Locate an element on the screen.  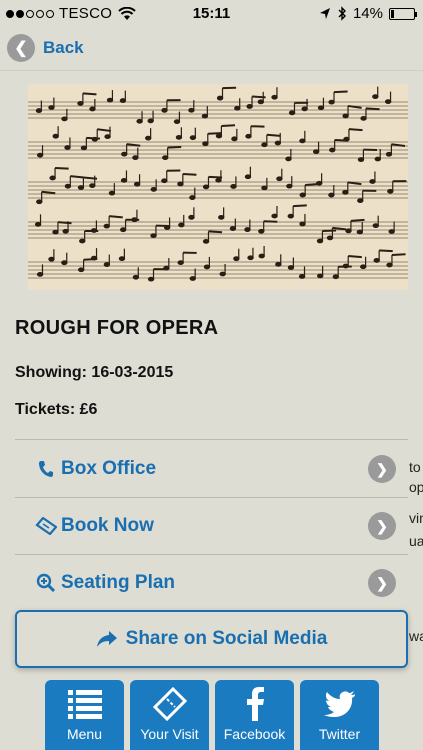
box-office-row: Box Office ❯ is located at coordinates (211, 469).